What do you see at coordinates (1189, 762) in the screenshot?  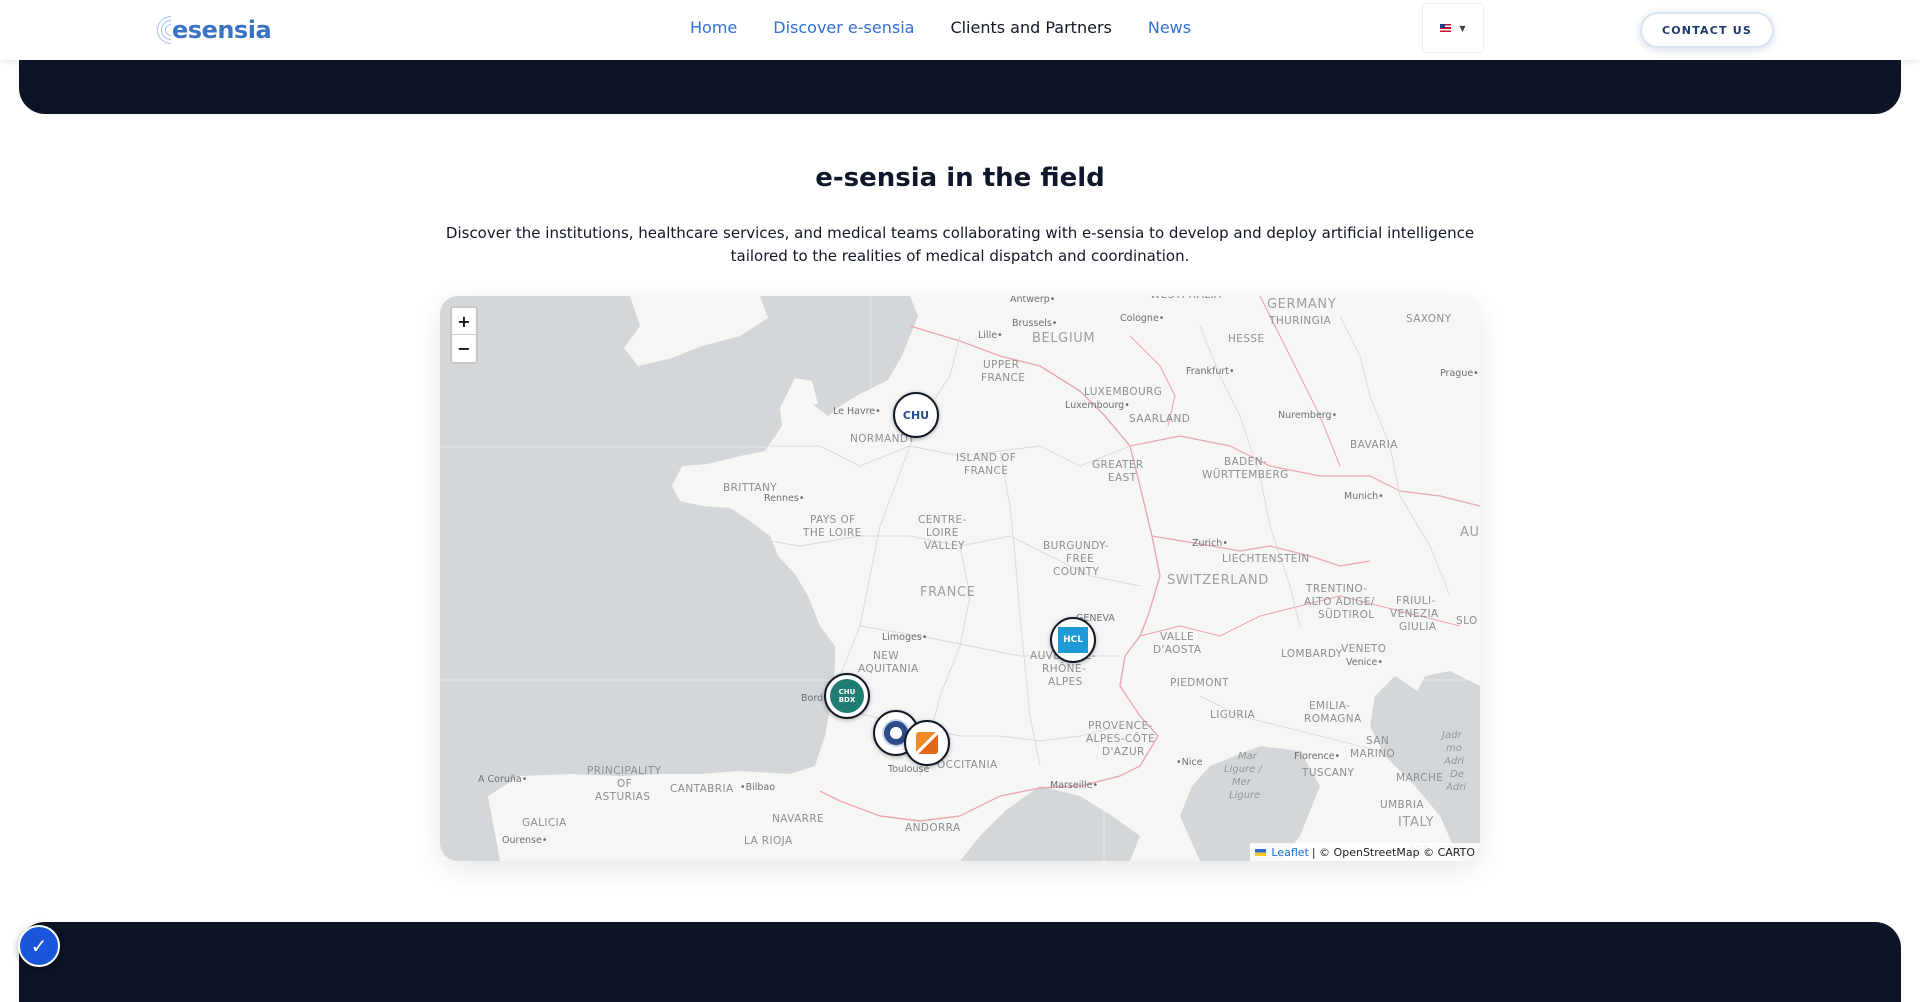 I see `svg-text: •Nice` at bounding box center [1189, 762].